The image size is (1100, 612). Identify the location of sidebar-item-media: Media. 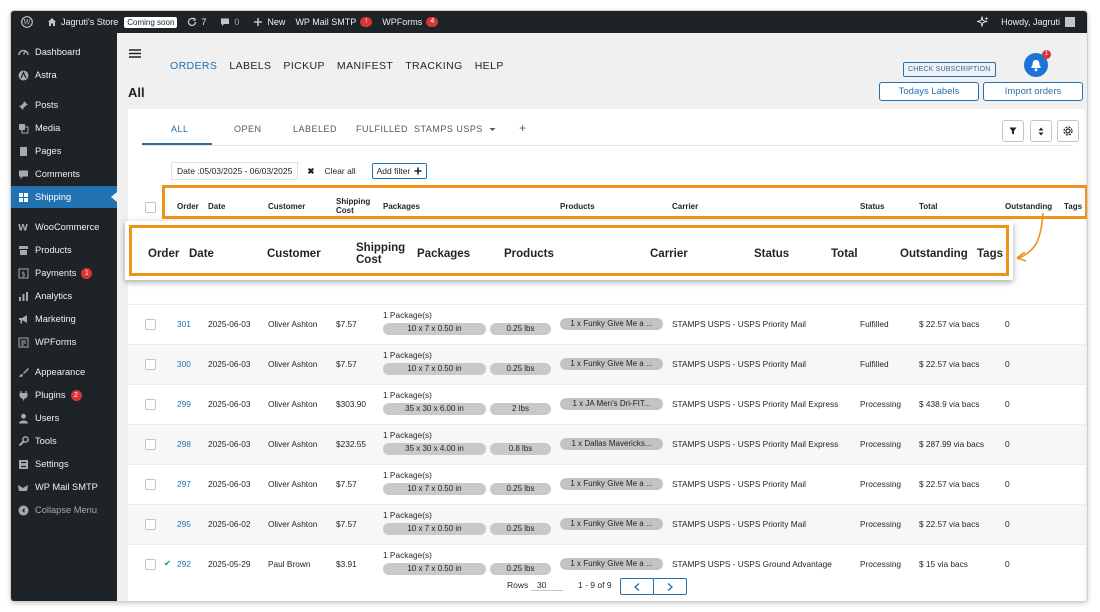
(64, 128).